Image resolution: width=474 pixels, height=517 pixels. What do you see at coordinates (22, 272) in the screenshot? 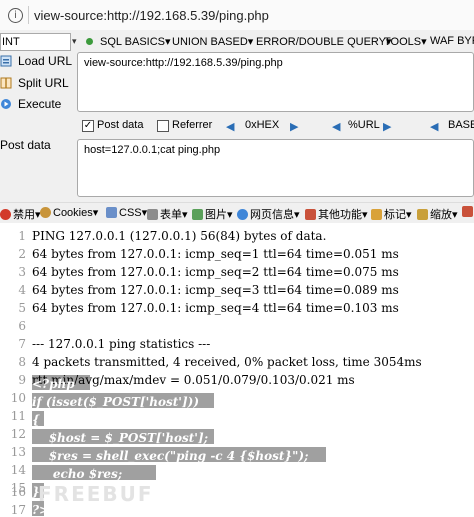
I see `line-number: 3` at bounding box center [22, 272].